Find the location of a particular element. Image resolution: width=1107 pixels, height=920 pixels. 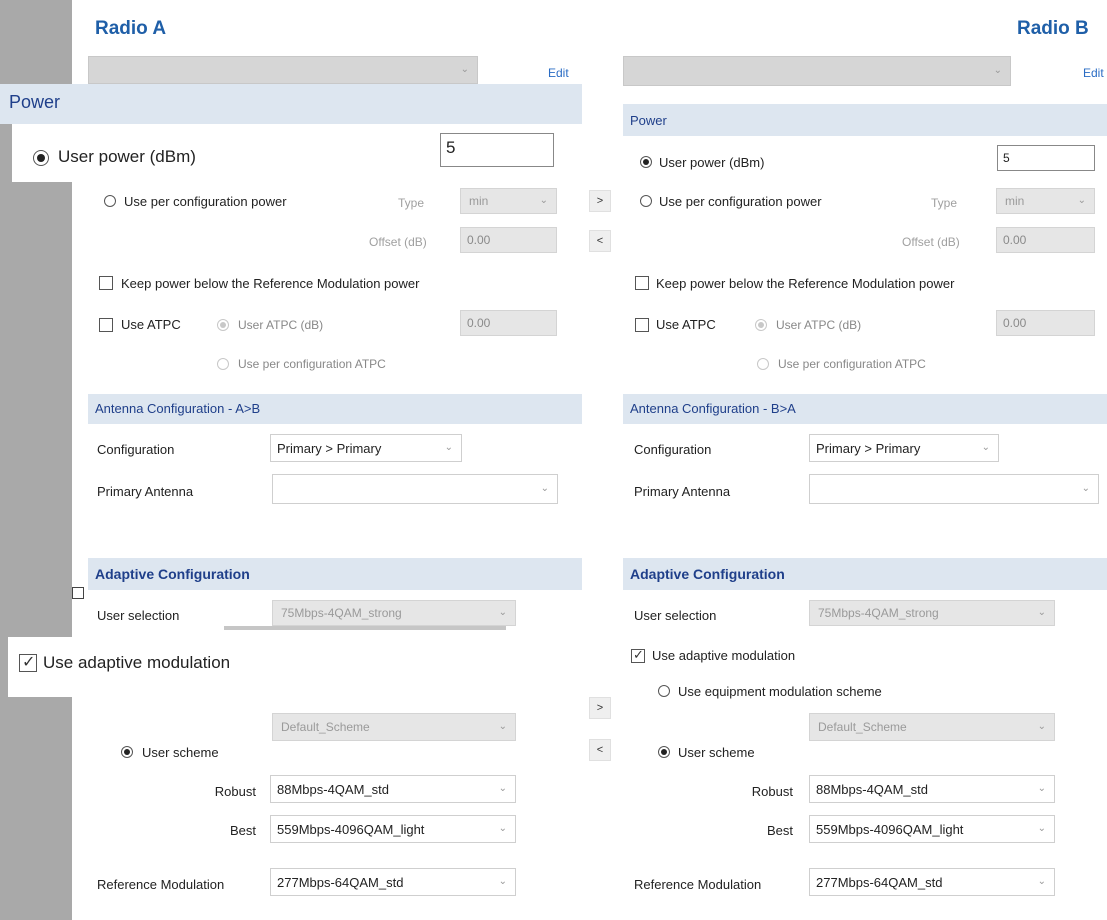

antenna-b-header: Antenna Configuration - B>A is located at coordinates (713, 408).